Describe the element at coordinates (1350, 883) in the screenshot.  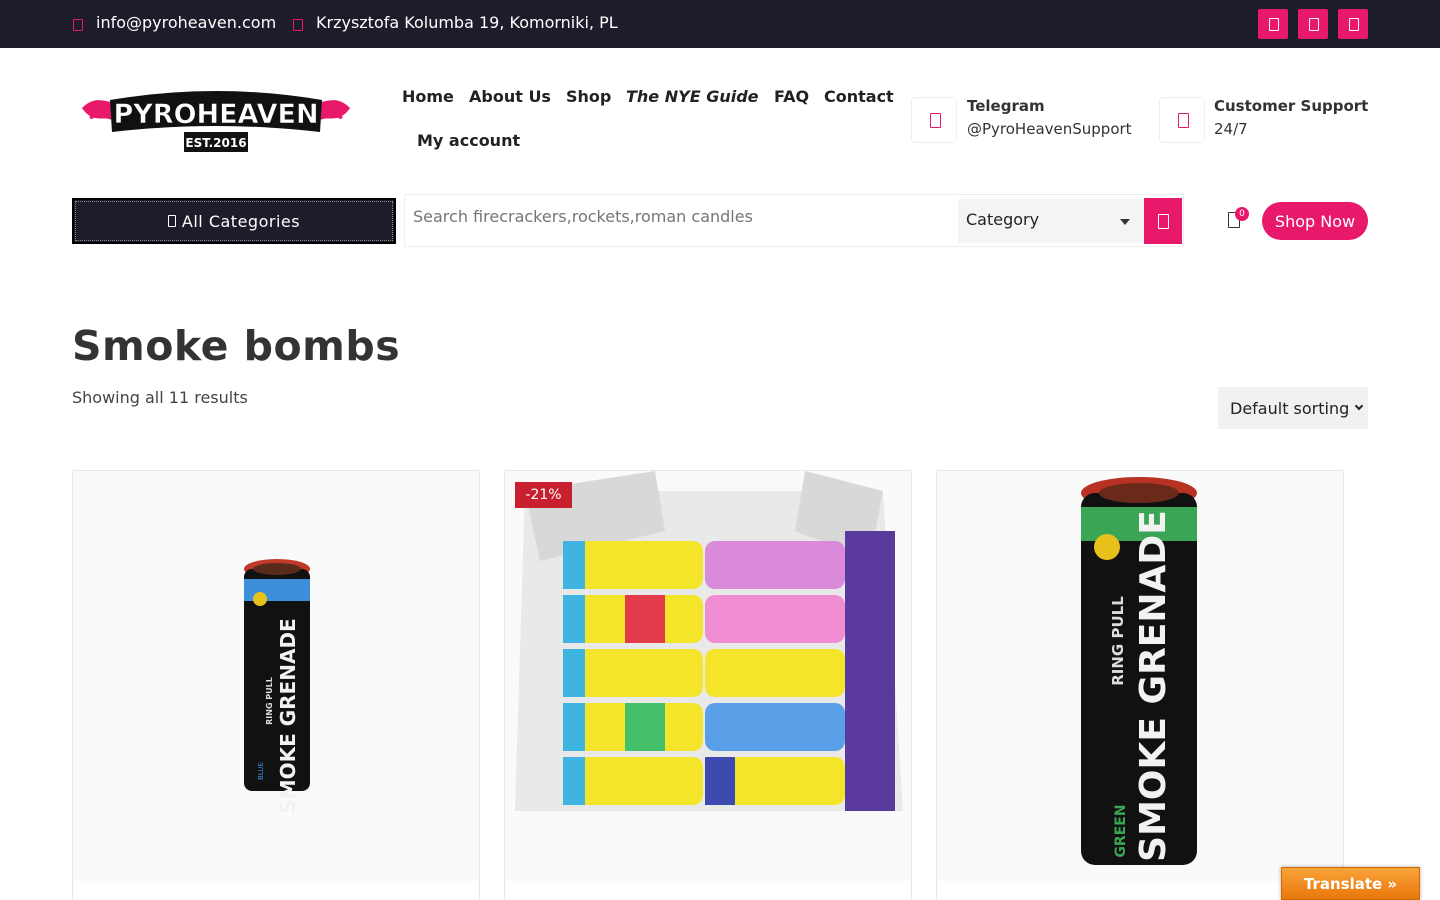
I see `translate-button: Translate »` at that location.